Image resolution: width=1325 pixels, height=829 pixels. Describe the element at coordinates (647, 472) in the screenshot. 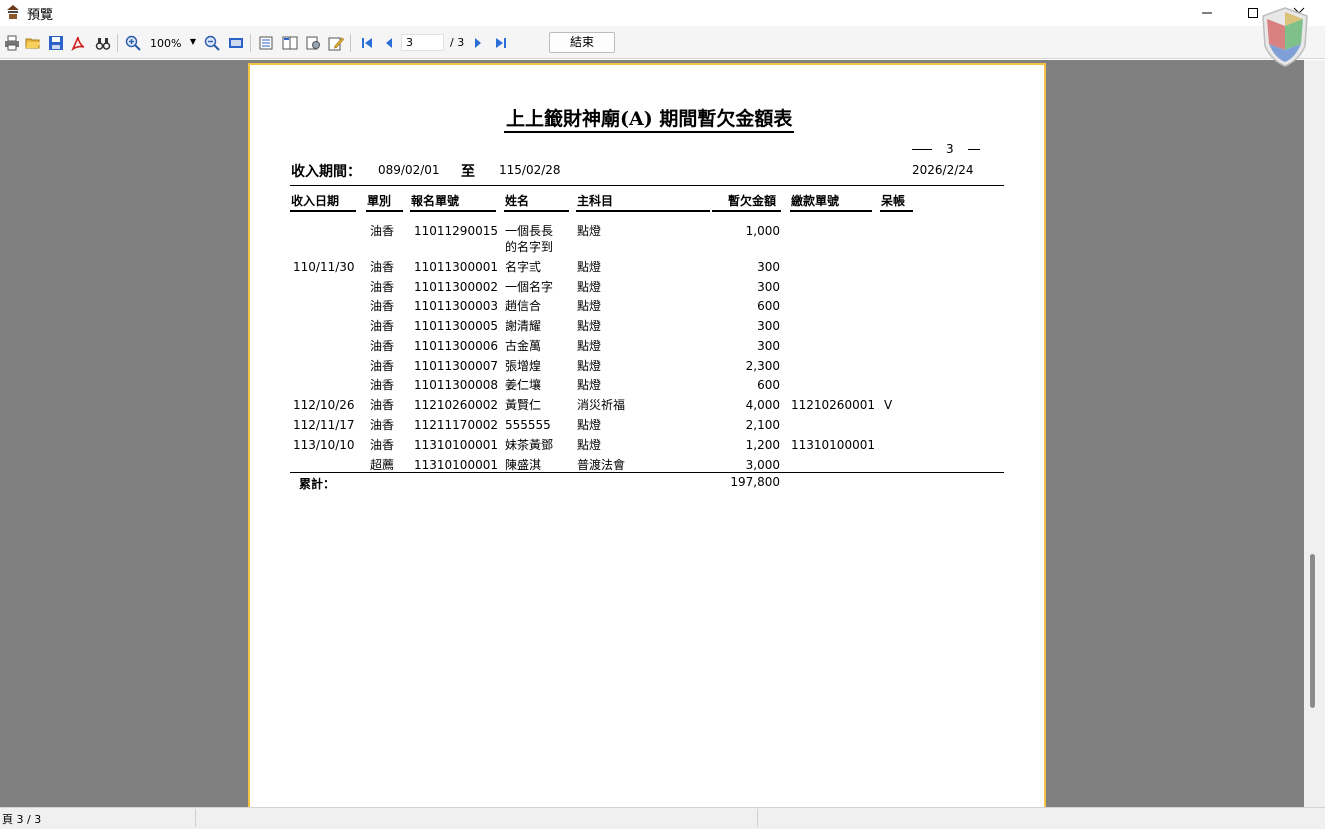

I see `total-rule` at that location.